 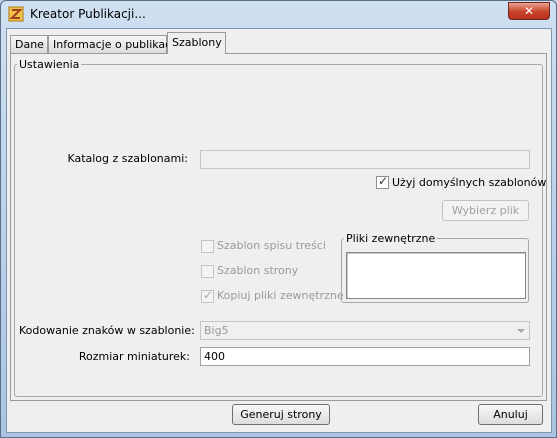 What do you see at coordinates (391, 238) in the screenshot?
I see `external-files-legend: Pliki zewnętrzne` at bounding box center [391, 238].